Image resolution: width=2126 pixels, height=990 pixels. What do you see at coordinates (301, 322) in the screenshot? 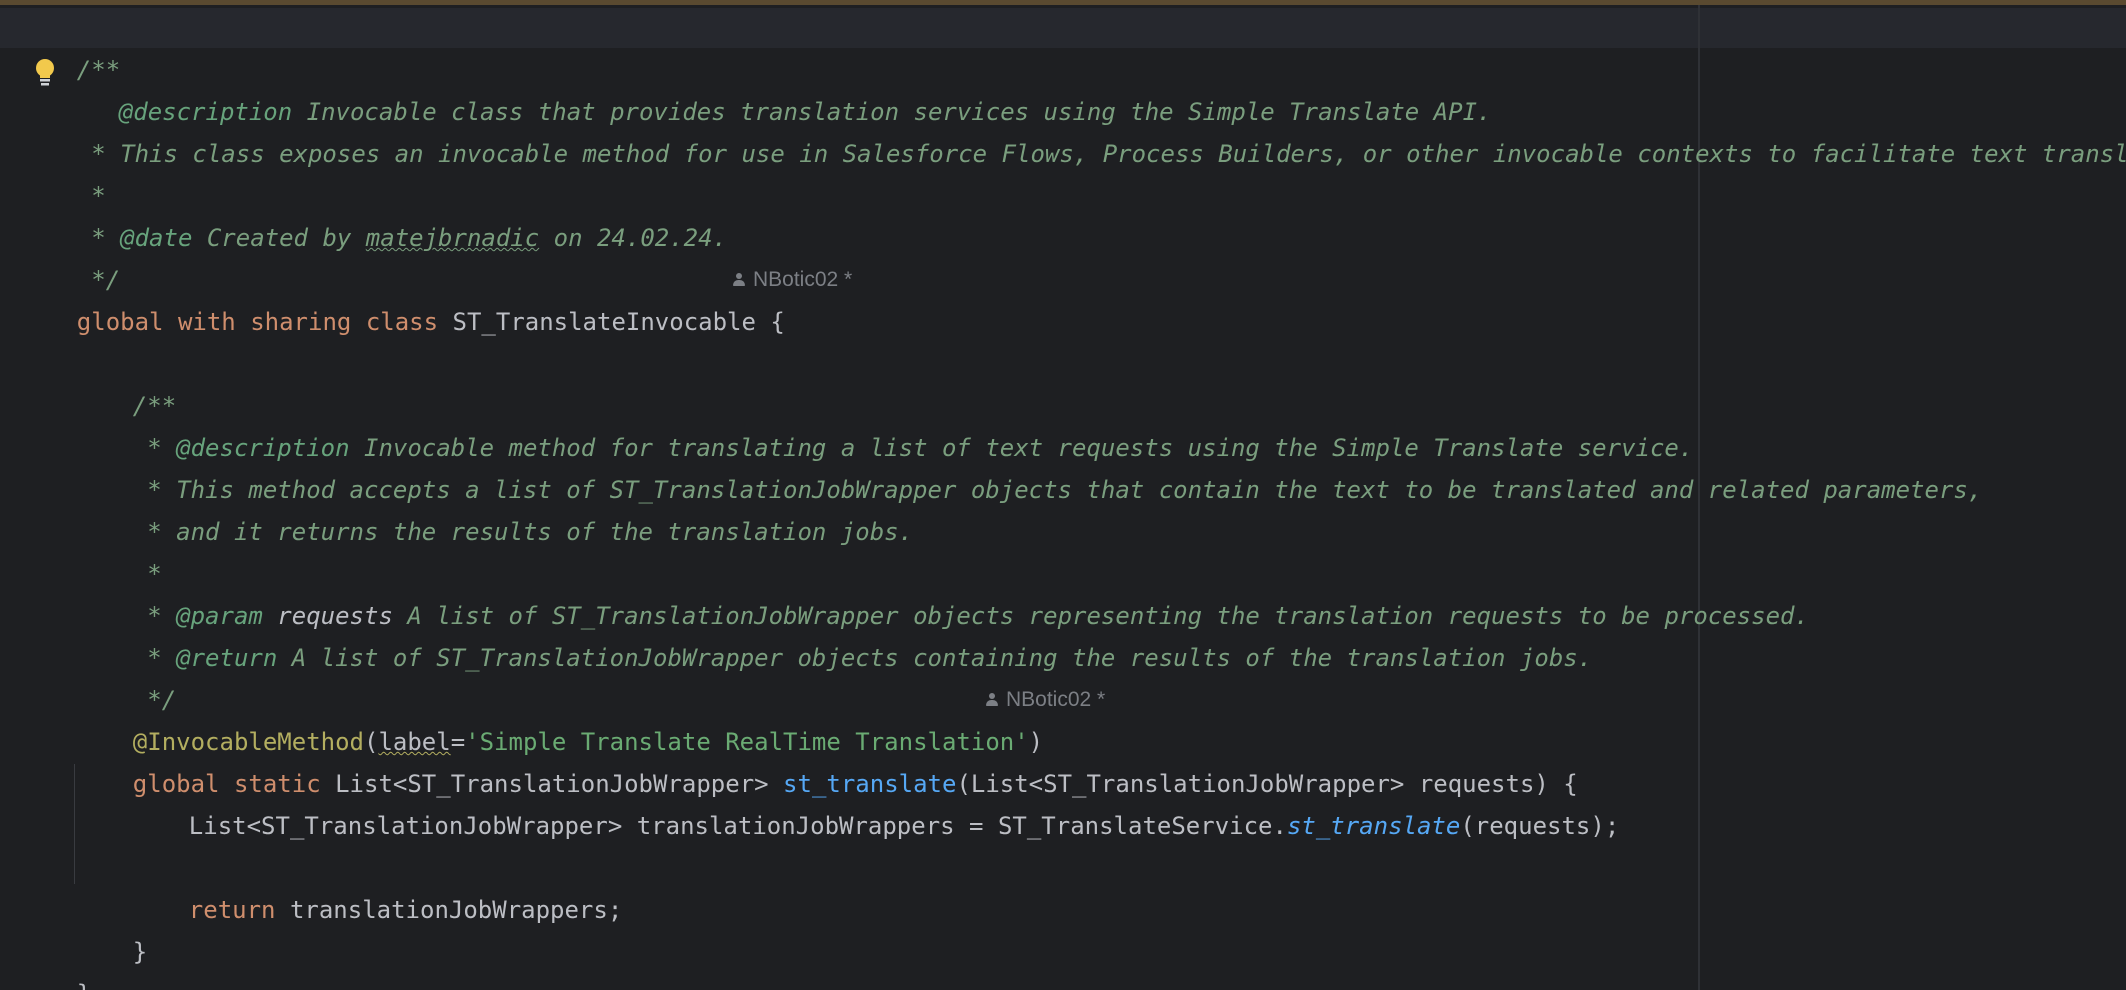
I see `keyword-sharing: sharing` at bounding box center [301, 322].